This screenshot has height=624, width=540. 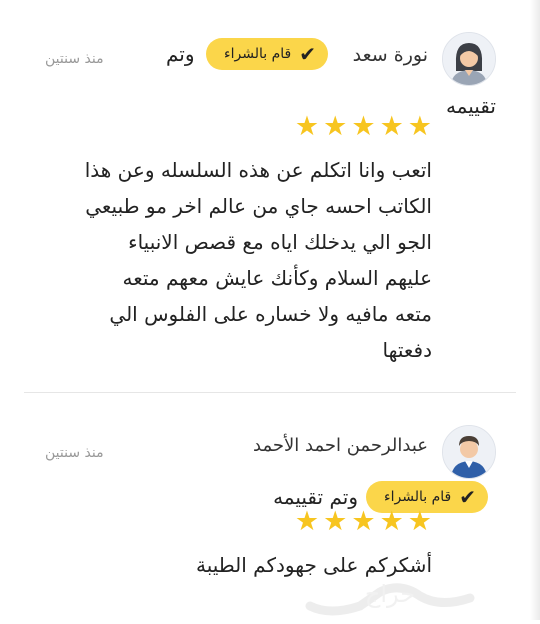 I want to click on purchased-badge: ✔ قام بالشراء, so click(x=267, y=54).